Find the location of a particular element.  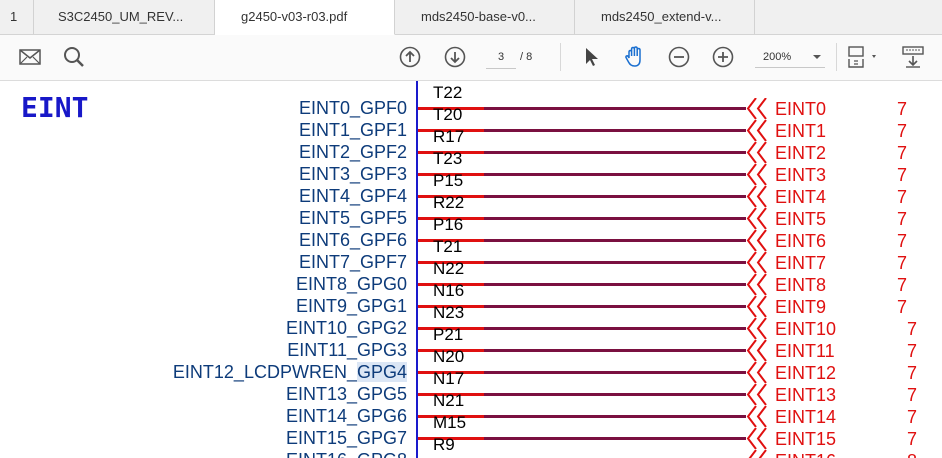

port-label: EINT10 is located at coordinates (806, 329).